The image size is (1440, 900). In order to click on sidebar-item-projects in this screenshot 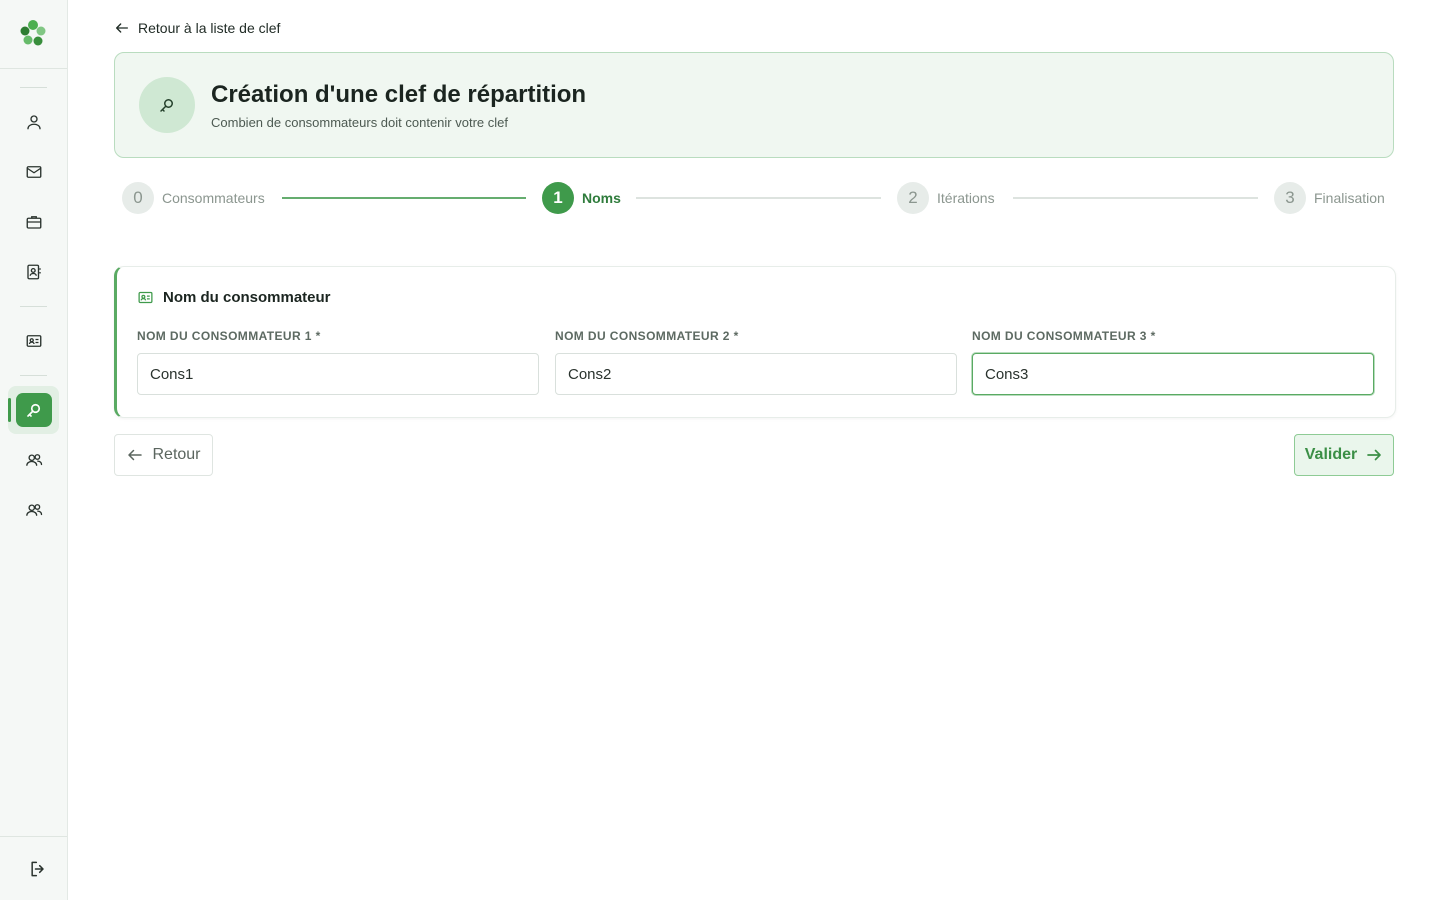, I will do `click(33, 221)`.